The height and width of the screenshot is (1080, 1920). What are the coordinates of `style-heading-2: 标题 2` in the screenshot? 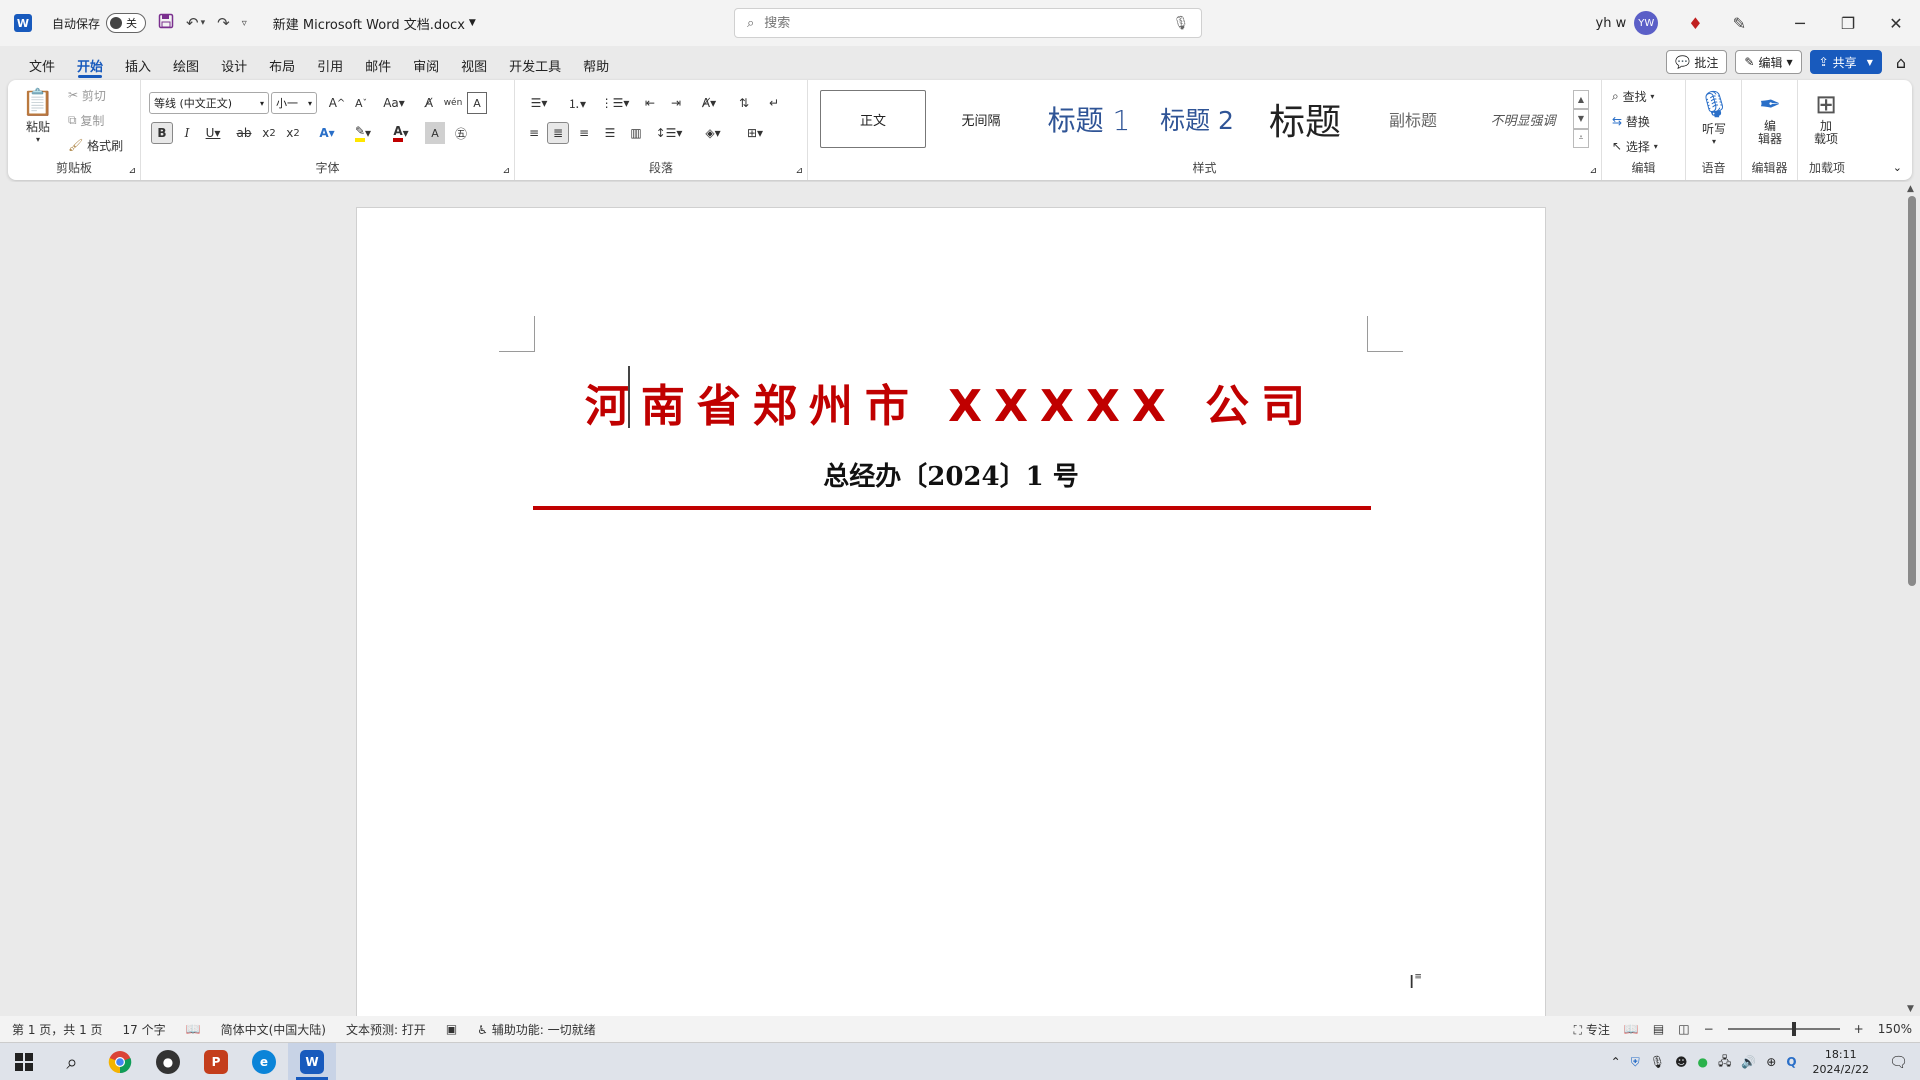 It's located at (1197, 119).